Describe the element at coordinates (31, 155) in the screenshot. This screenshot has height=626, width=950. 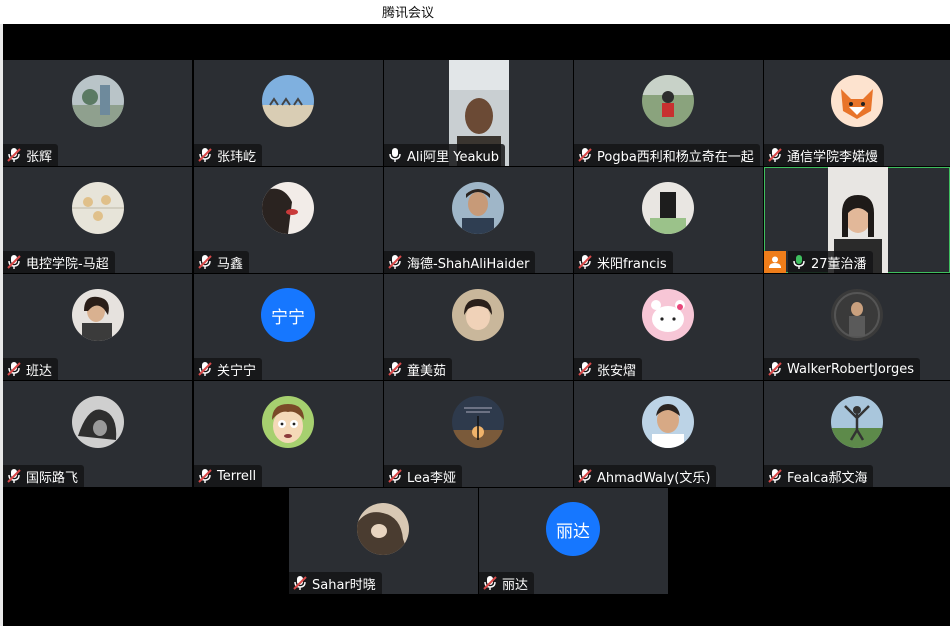
I see `participant-nameplate: 张辉` at that location.